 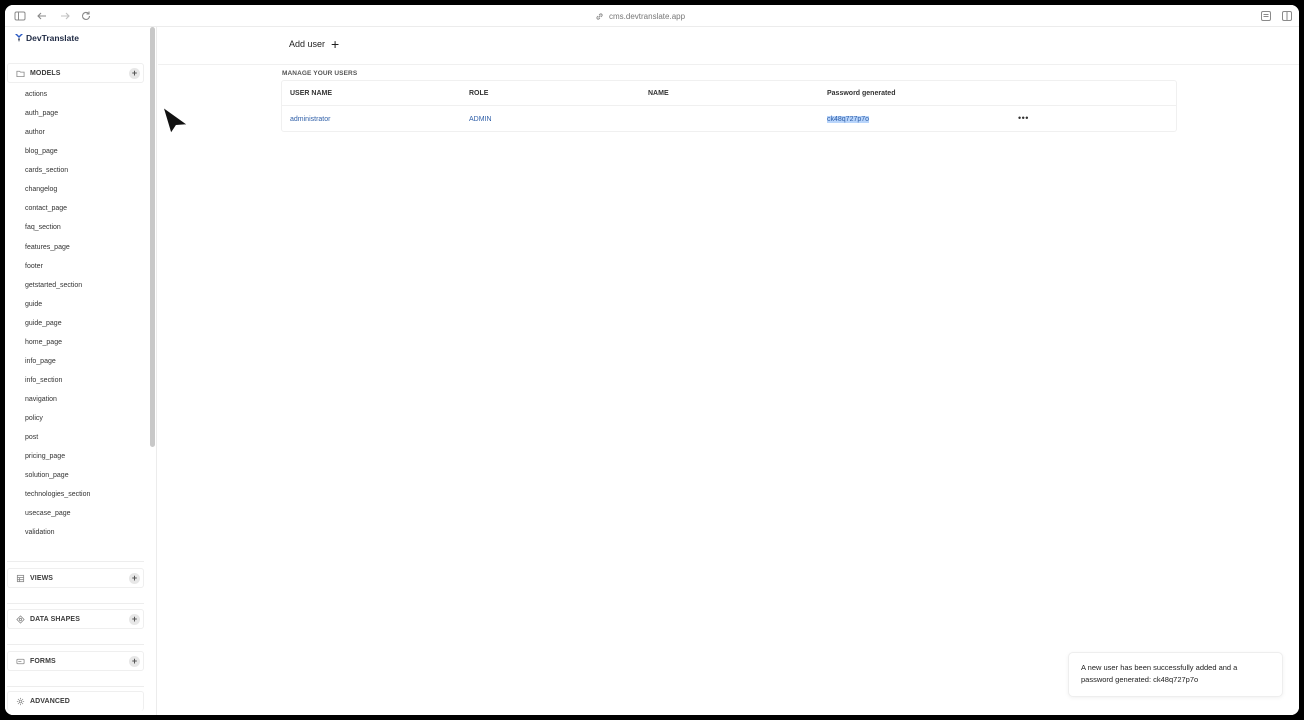 I want to click on sidebar-item-features-page: features_page, so click(x=85, y=251).